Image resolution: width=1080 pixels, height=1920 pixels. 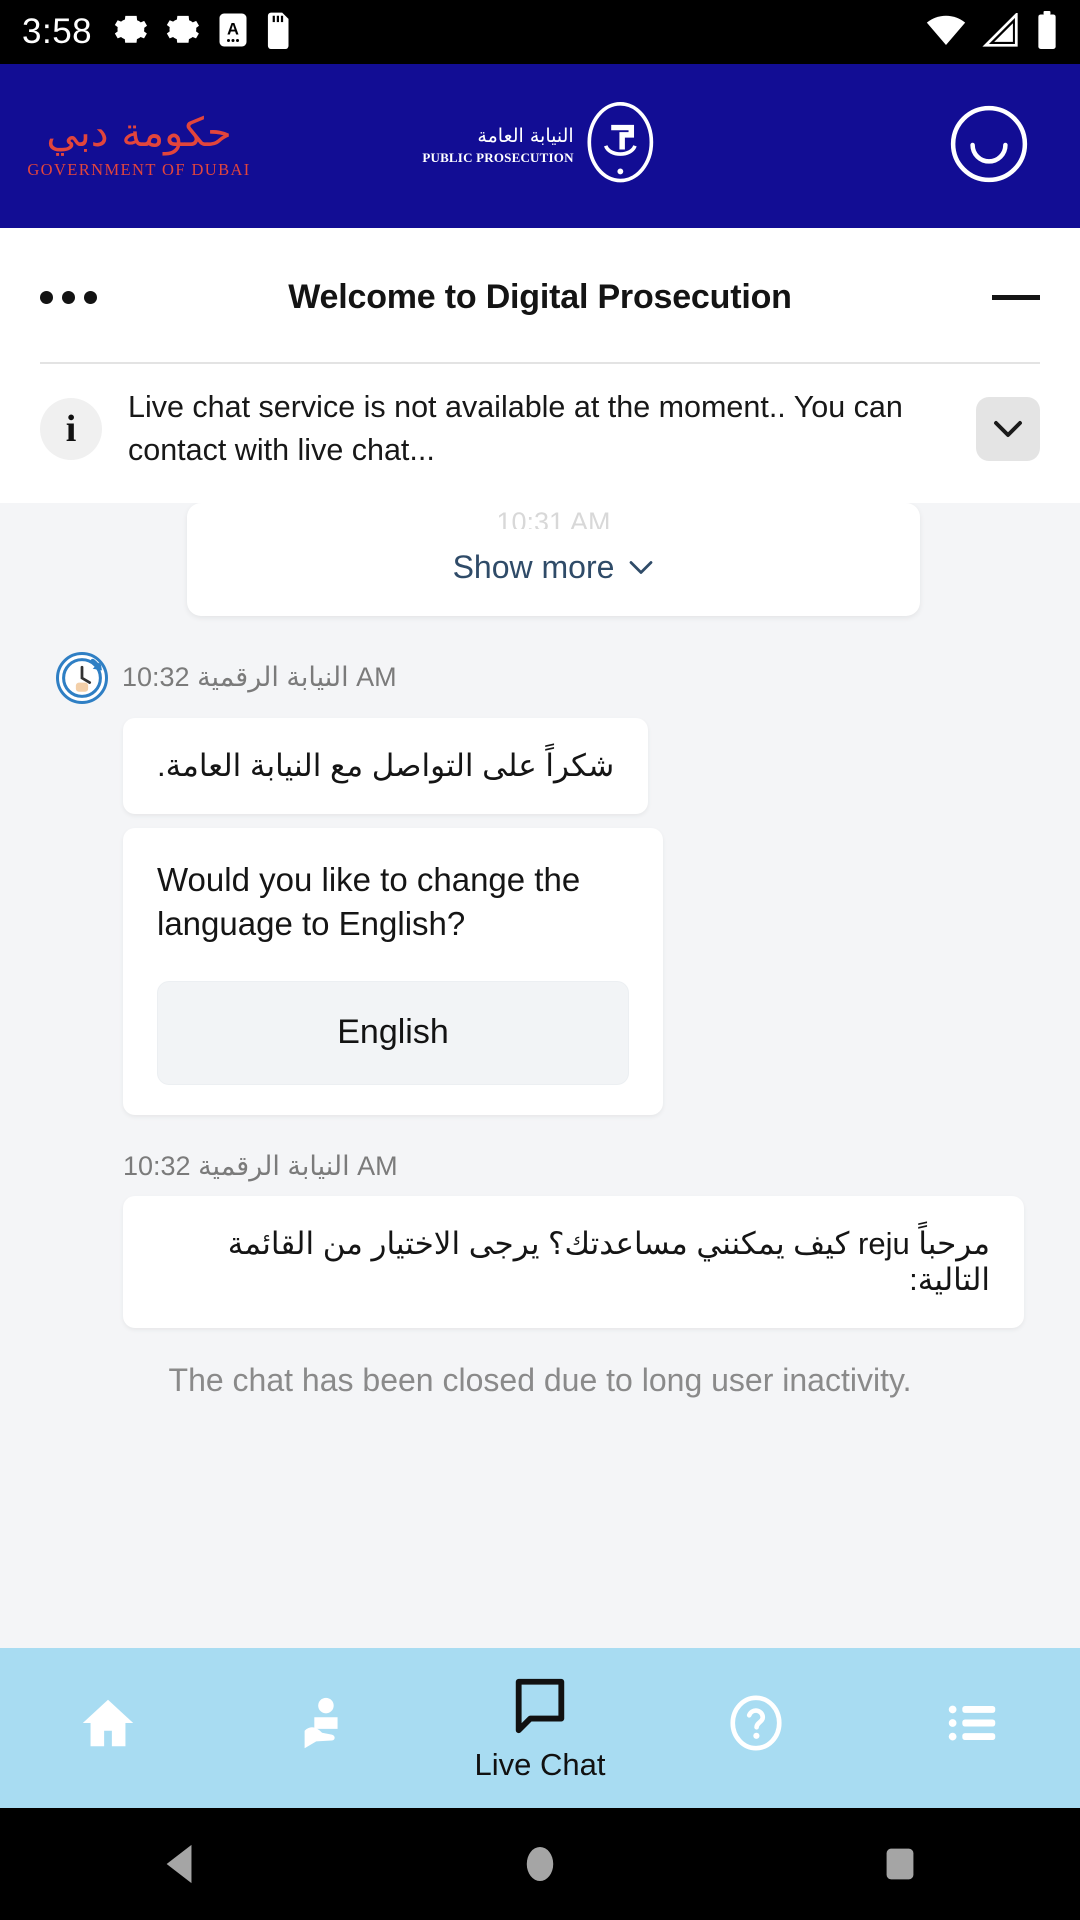 What do you see at coordinates (946, 32) in the screenshot?
I see `wifi-icon` at bounding box center [946, 32].